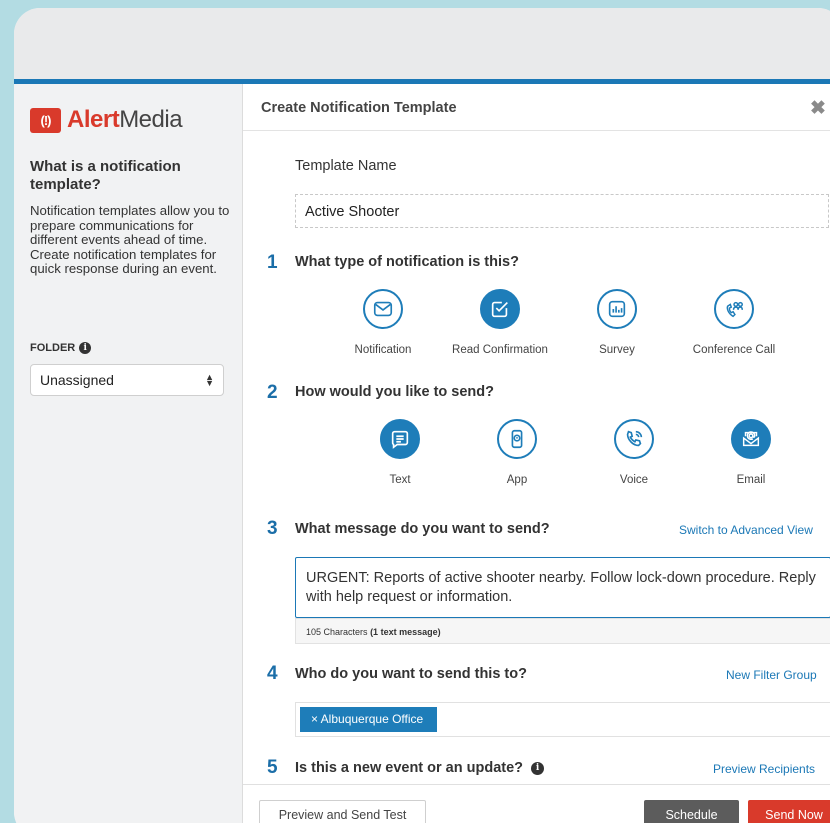  Describe the element at coordinates (272, 262) in the screenshot. I see `step-1-number: 1` at that location.